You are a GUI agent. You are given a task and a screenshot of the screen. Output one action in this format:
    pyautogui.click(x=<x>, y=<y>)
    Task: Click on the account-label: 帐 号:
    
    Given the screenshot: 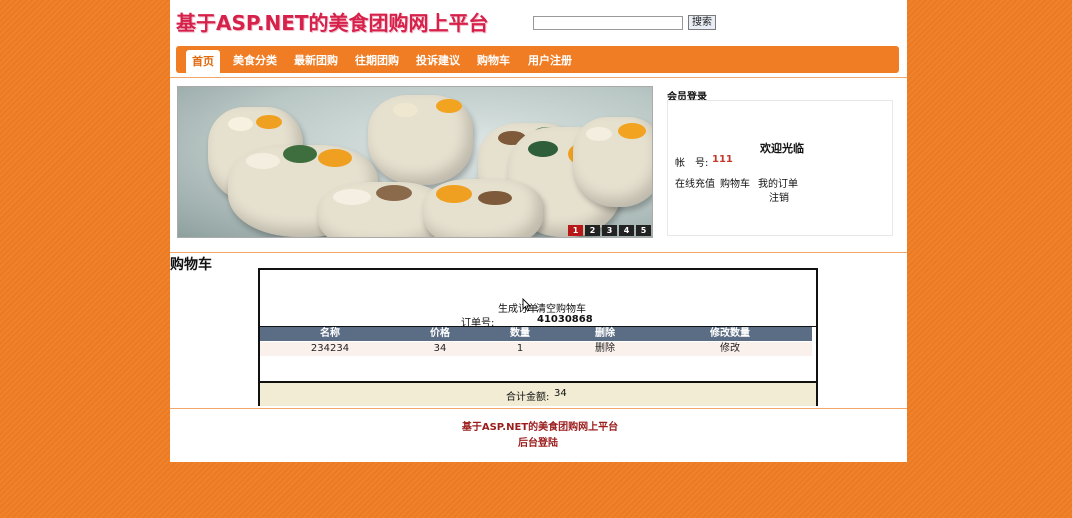 What is the action you would take?
    pyautogui.click(x=692, y=163)
    